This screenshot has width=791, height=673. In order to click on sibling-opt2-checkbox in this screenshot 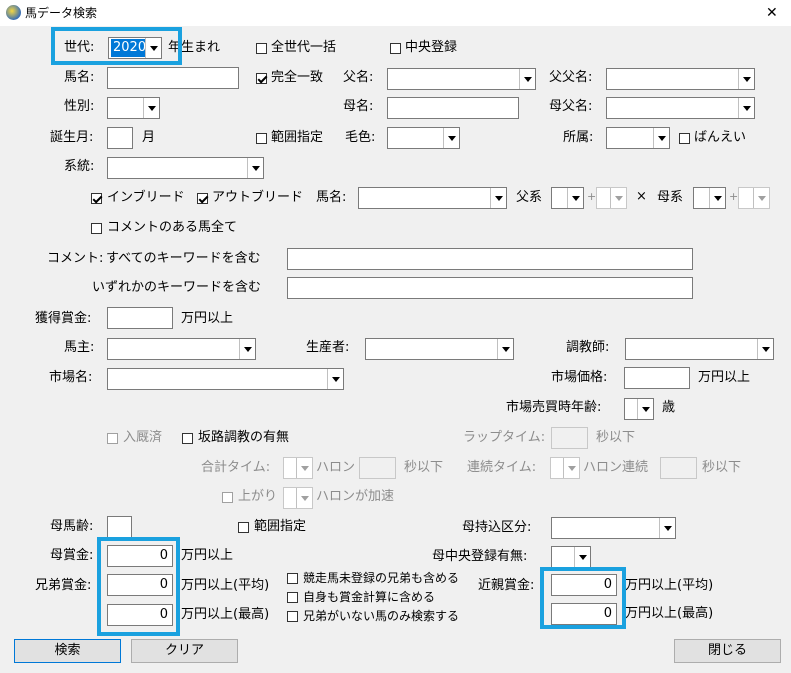, I will do `click(292, 597)`.